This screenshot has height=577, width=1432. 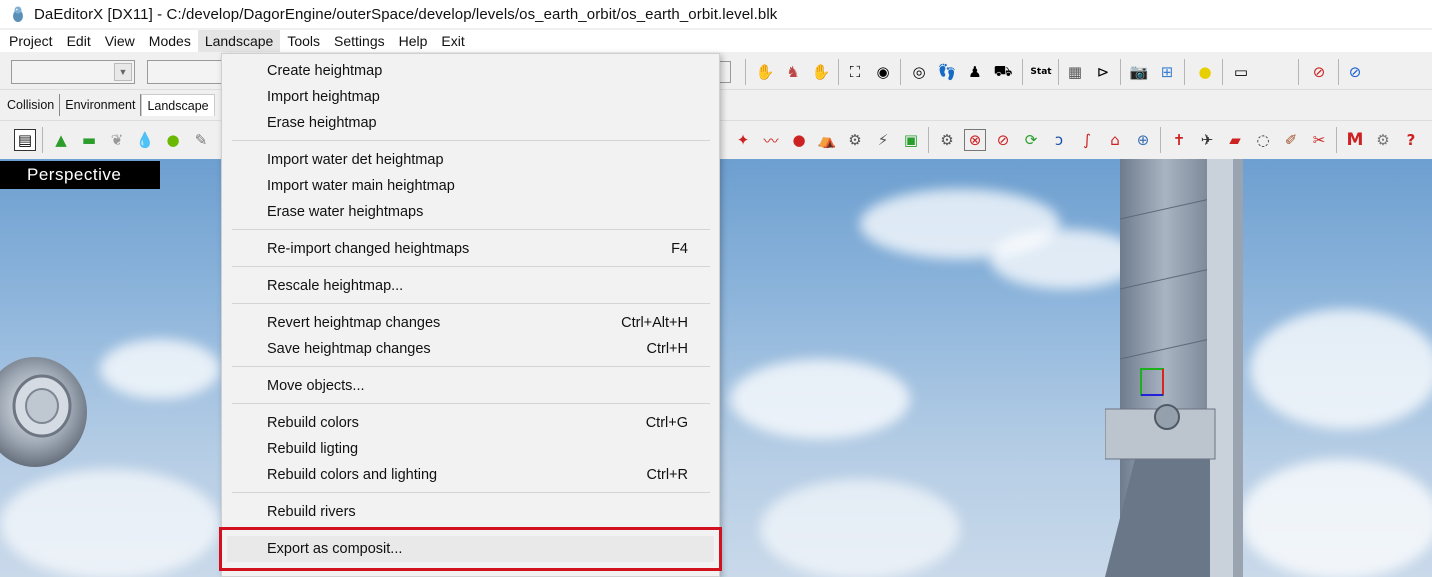 I want to click on grid-icon: ▦, so click(x=1075, y=72).